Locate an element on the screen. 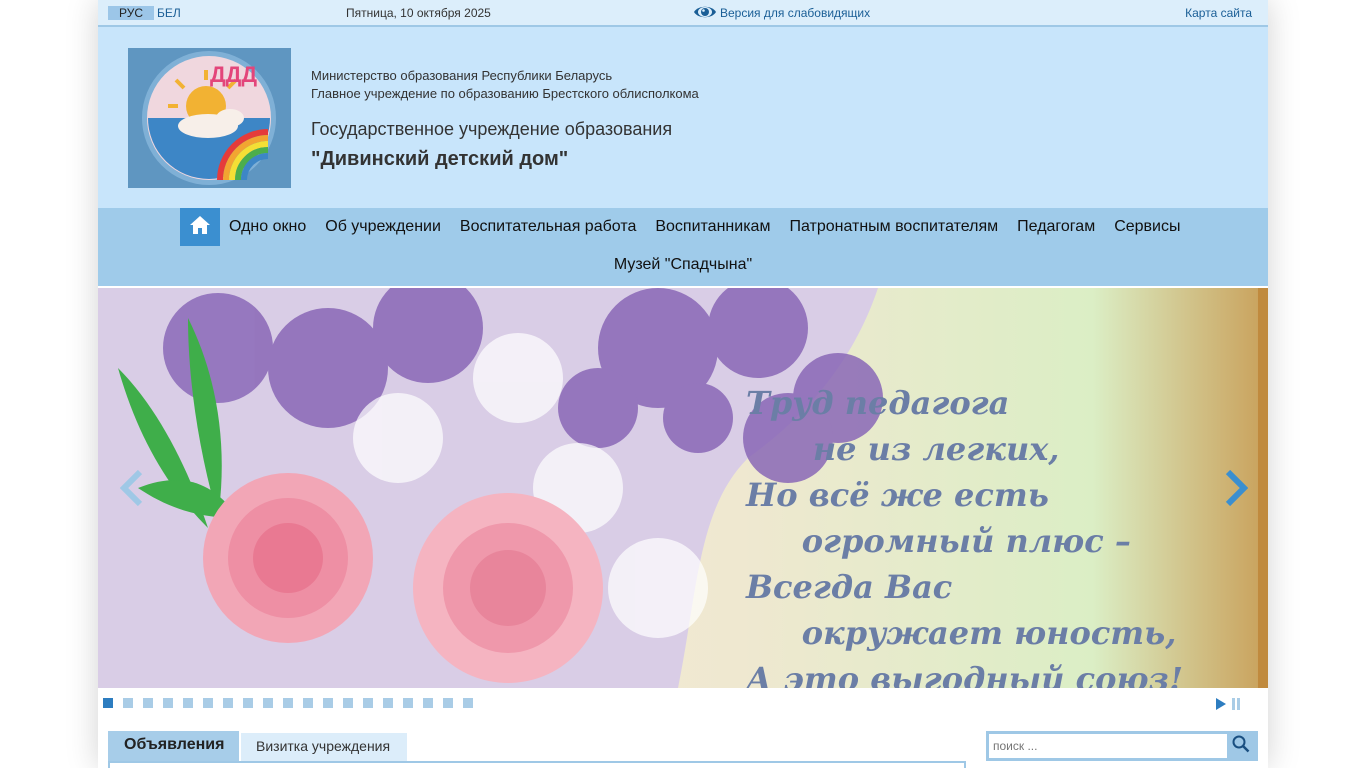 The height and width of the screenshot is (768, 1366). low-vision-link: Версия для слабовидящих is located at coordinates (781, 13).